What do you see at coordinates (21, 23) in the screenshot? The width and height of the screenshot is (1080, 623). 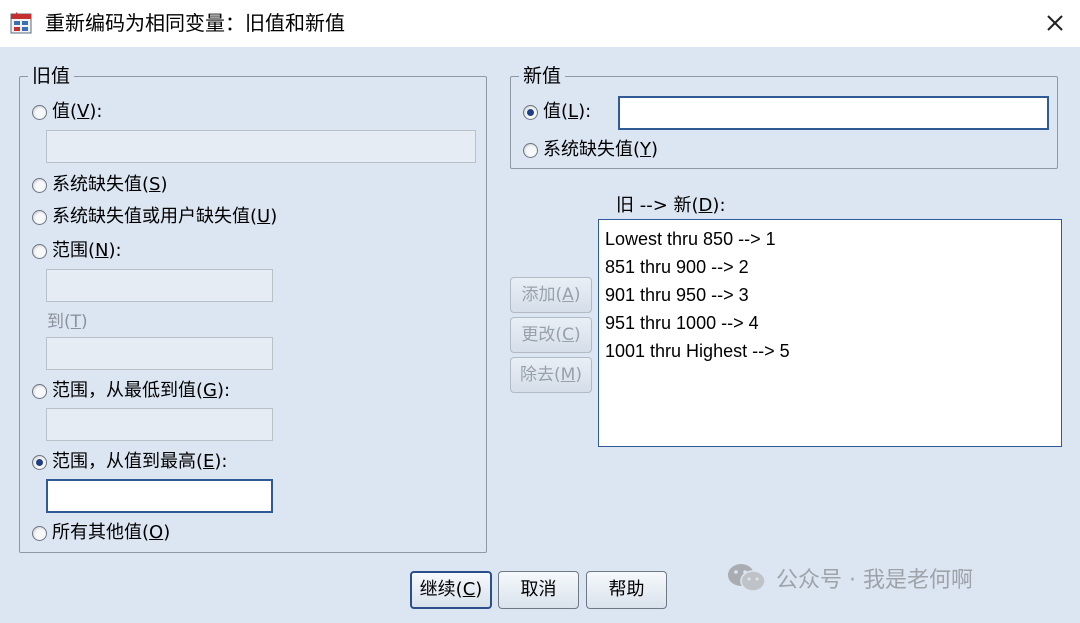 I see `spss-recode-icon` at bounding box center [21, 23].